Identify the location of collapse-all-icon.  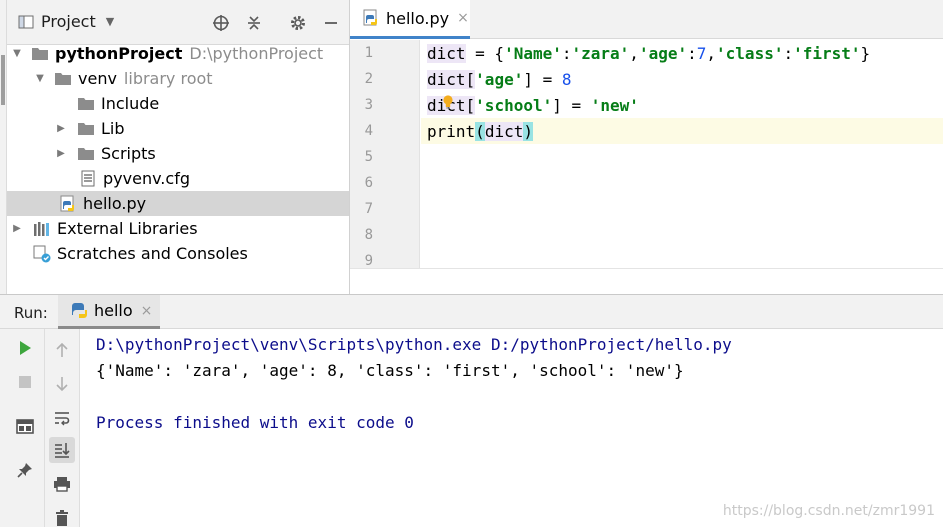
(254, 23).